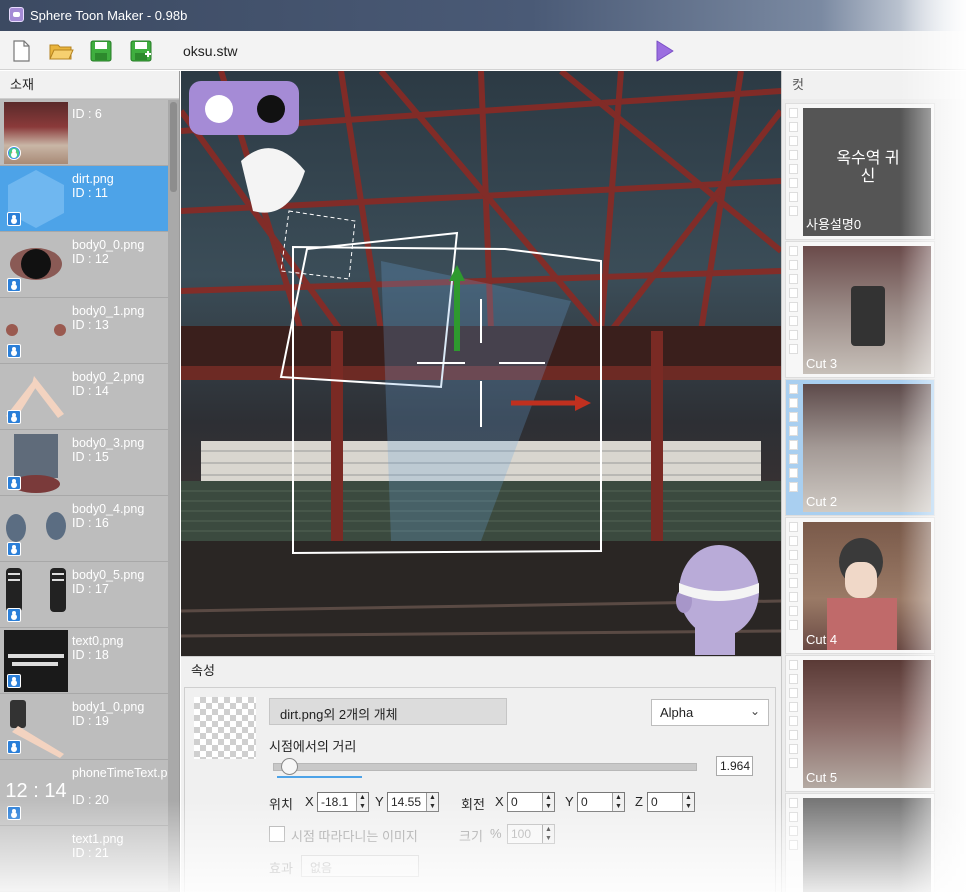 Image resolution: width=966 pixels, height=892 pixels. What do you see at coordinates (210, 51) in the screenshot?
I see `filename-label: oksu.stw` at bounding box center [210, 51].